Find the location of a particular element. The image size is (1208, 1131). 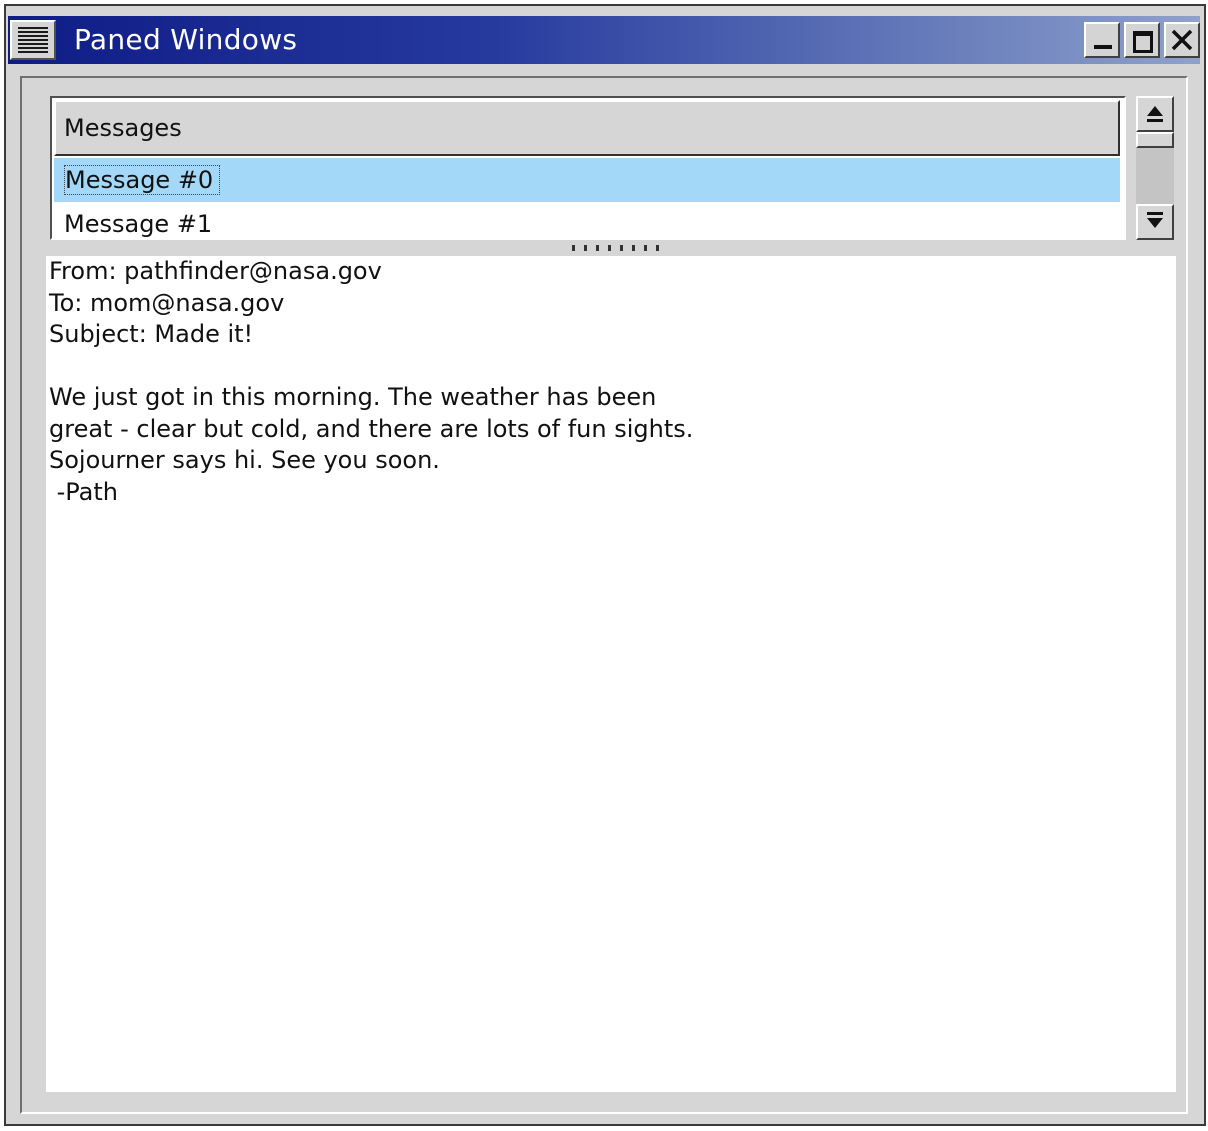

minimize-button is located at coordinates (1102, 40).